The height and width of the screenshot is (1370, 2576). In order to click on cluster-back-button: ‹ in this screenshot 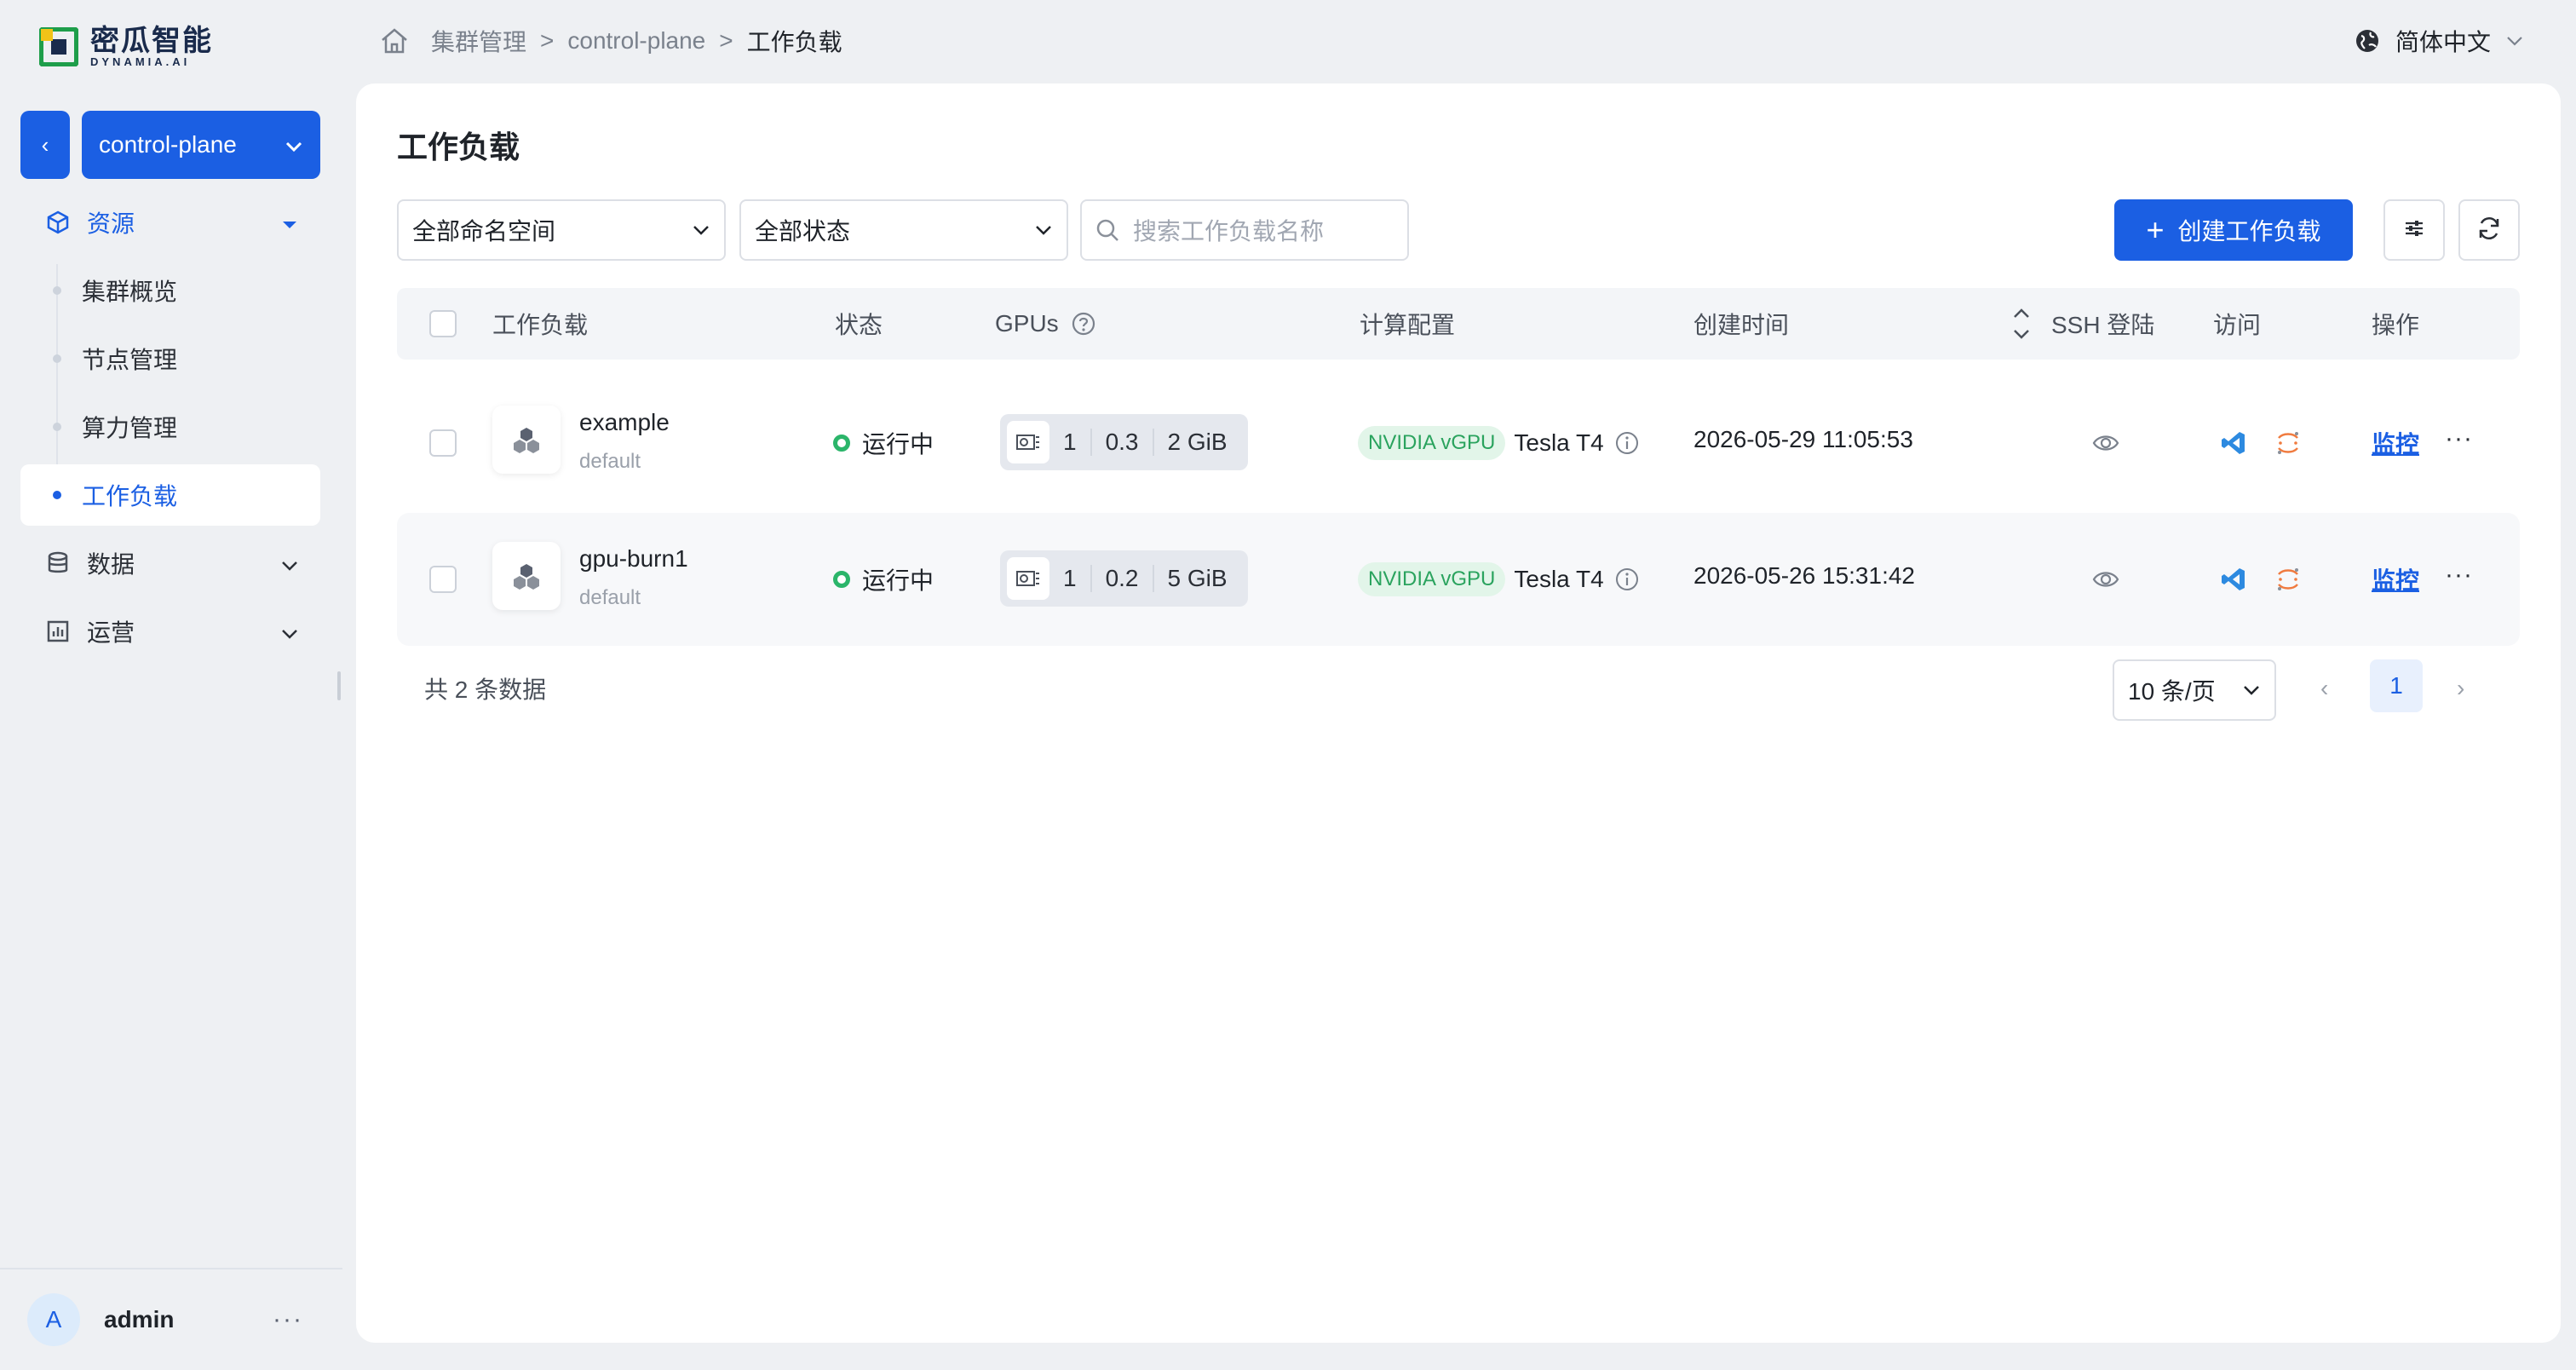, I will do `click(45, 145)`.